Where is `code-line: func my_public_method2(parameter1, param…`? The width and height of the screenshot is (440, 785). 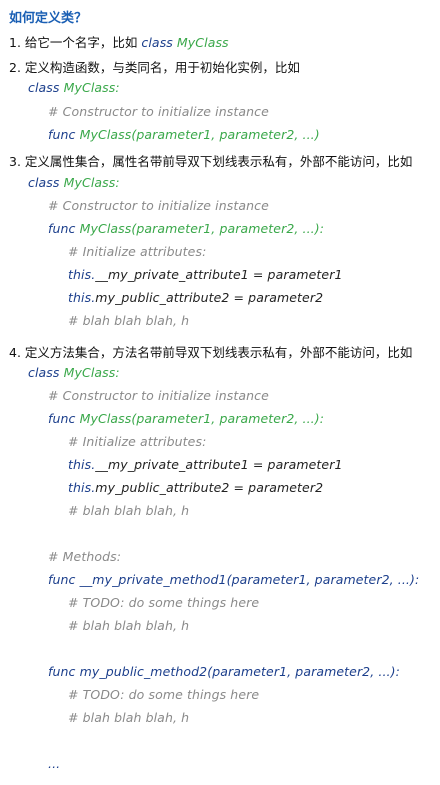
code-line: func my_public_method2(parameter1, param… is located at coordinates (224, 671).